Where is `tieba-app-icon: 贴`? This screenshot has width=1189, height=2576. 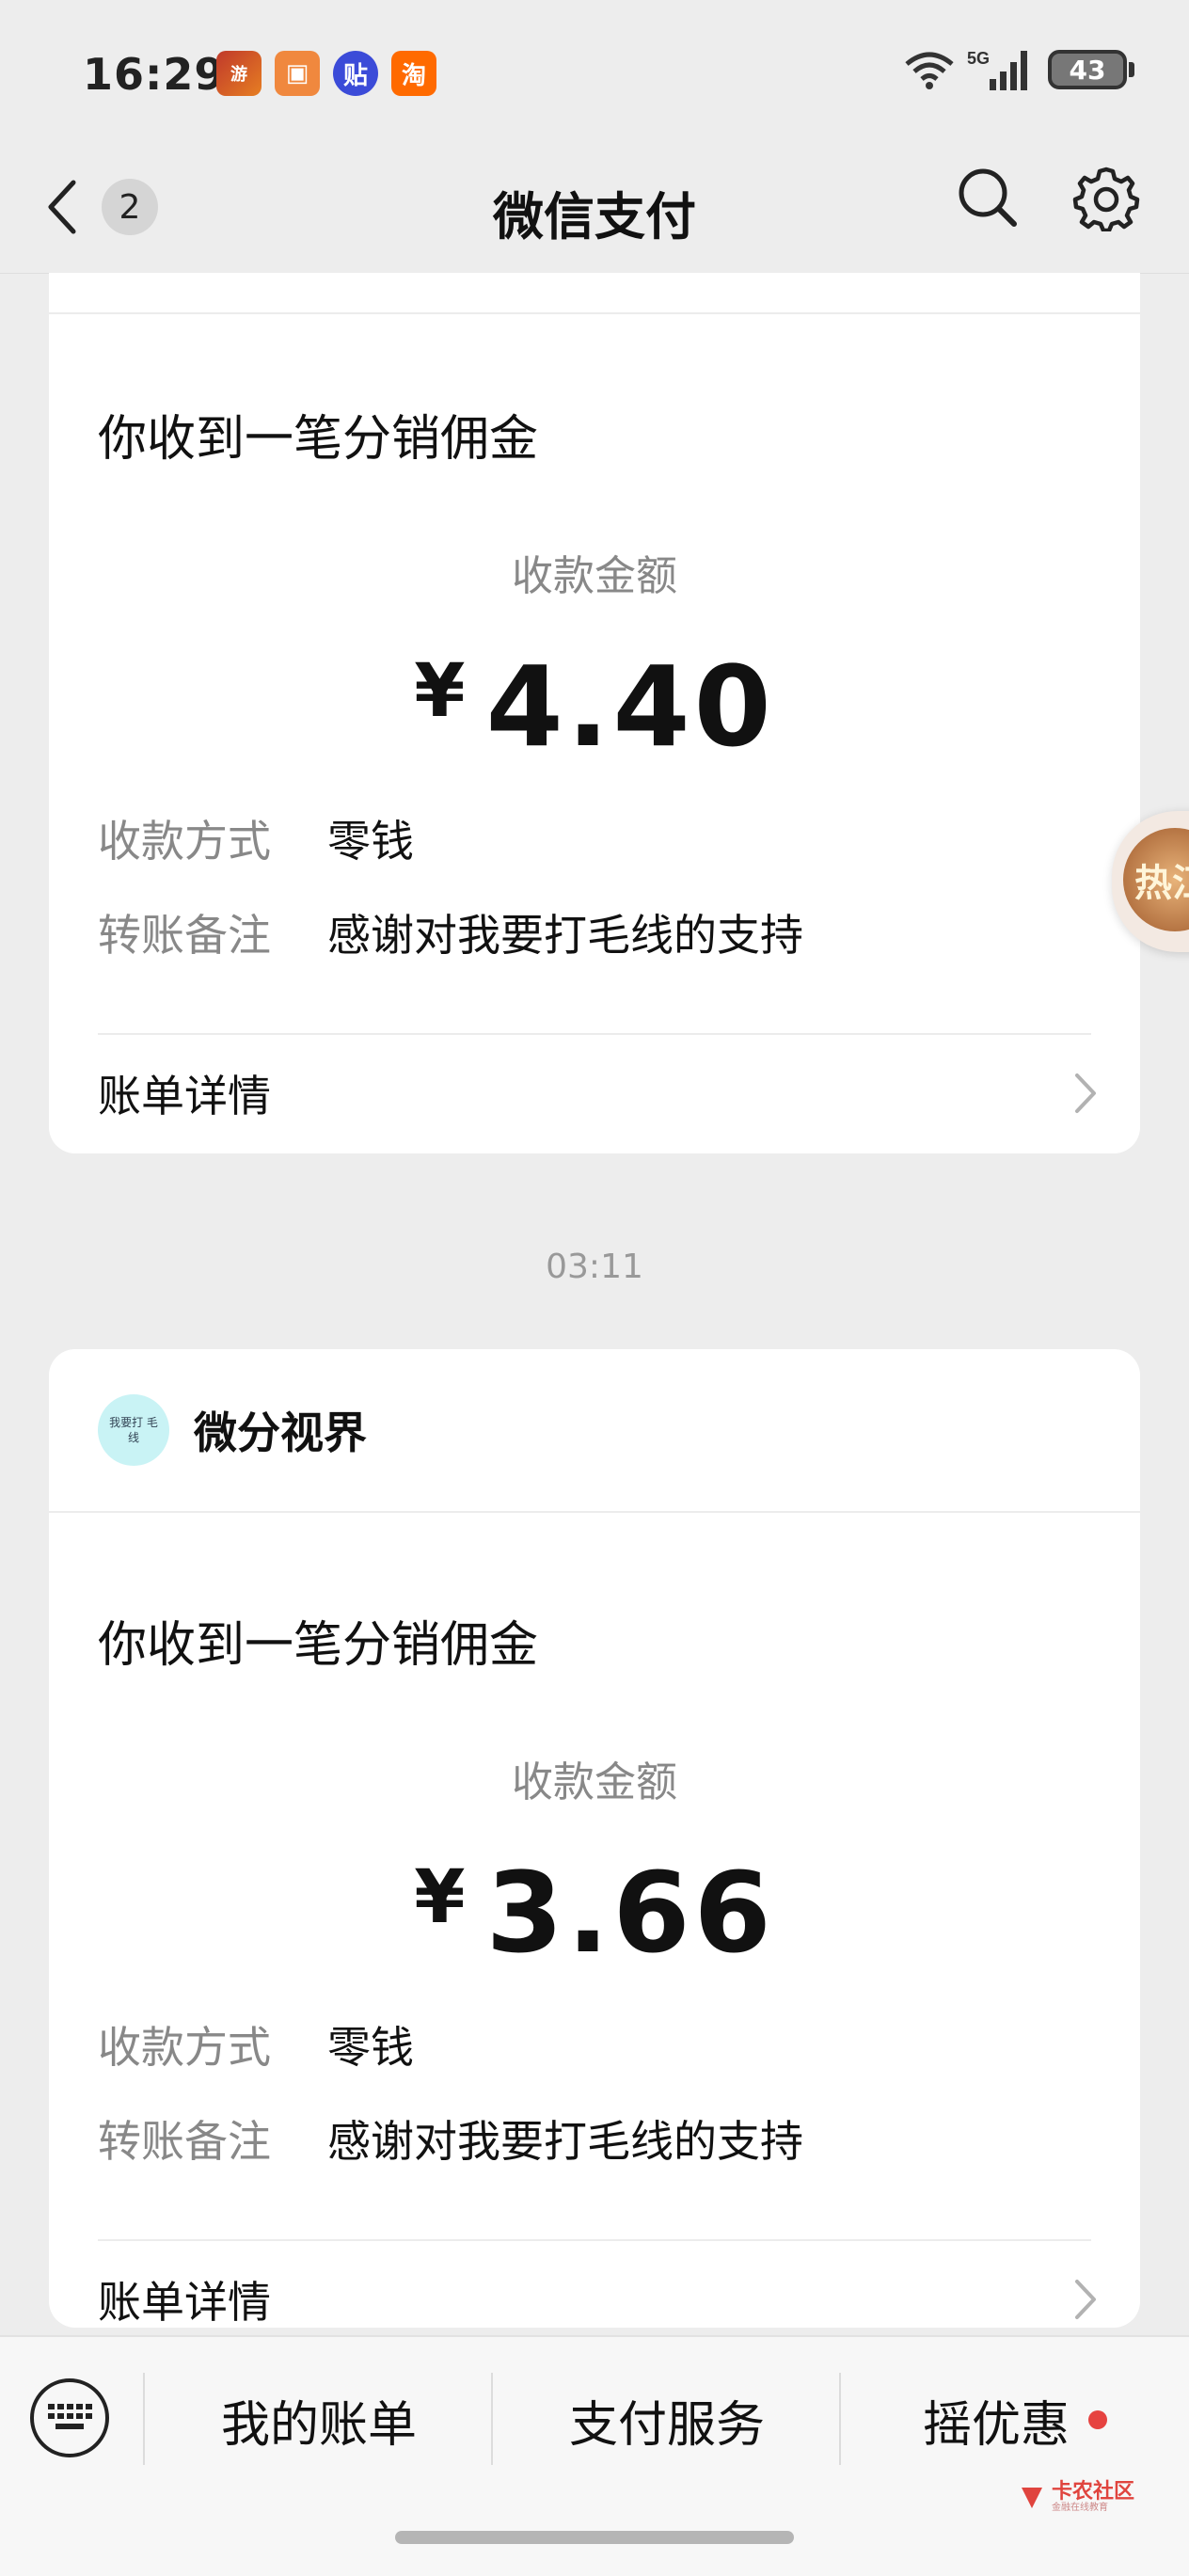 tieba-app-icon: 贴 is located at coordinates (355, 73).